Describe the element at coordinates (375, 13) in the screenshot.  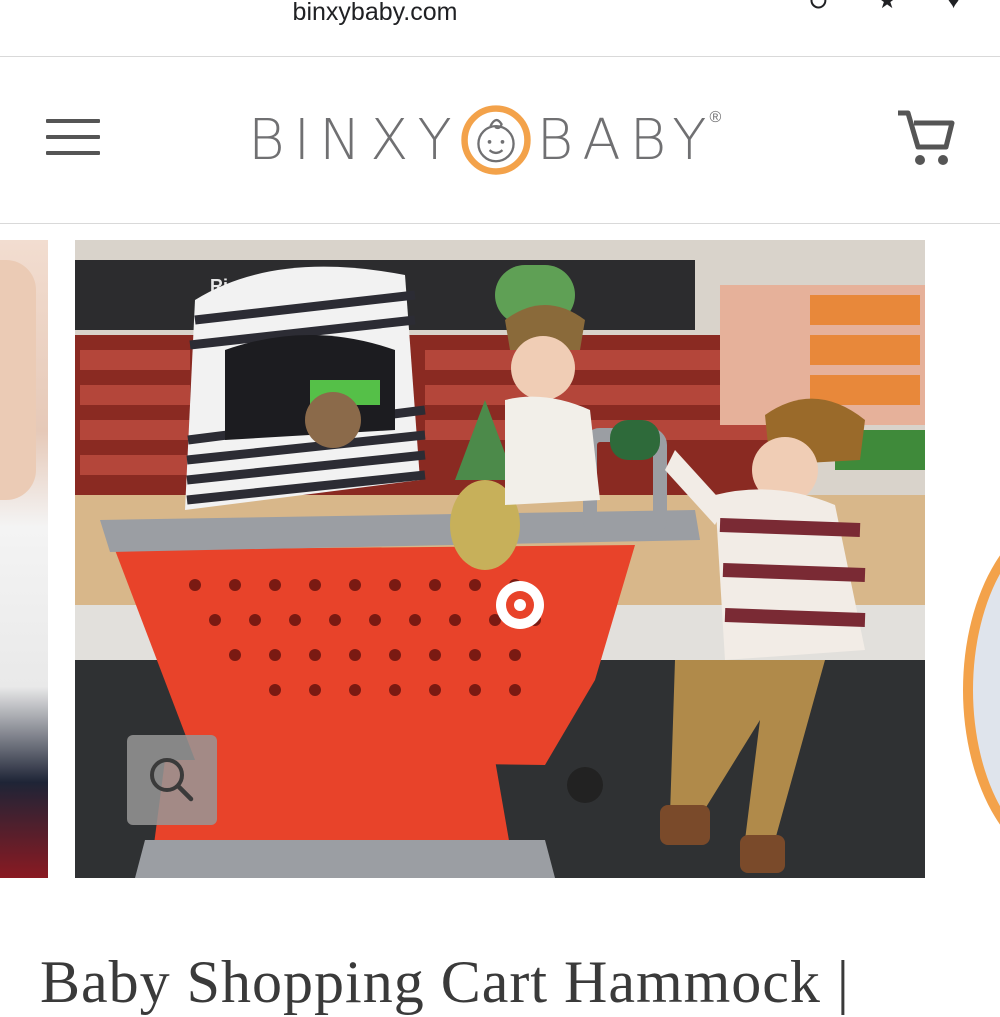
I see `url-text: binxybaby.com` at that location.